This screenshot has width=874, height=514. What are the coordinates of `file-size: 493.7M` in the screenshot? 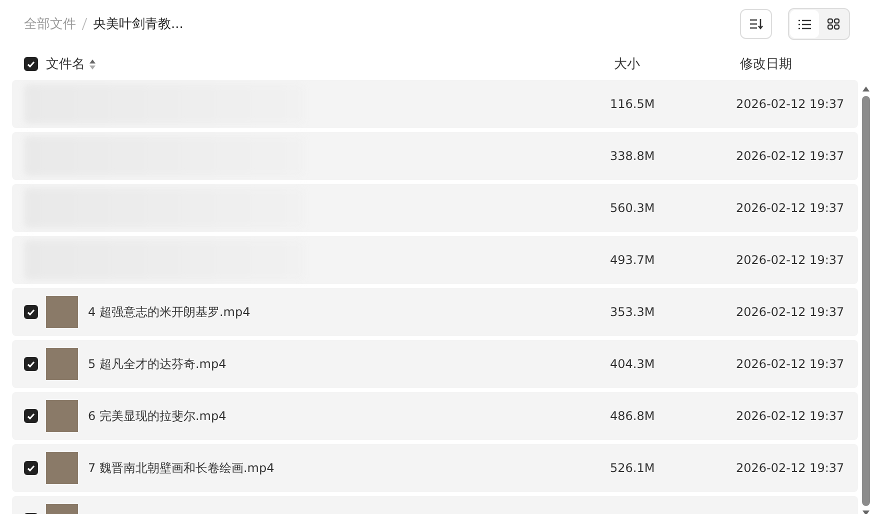 It's located at (633, 260).